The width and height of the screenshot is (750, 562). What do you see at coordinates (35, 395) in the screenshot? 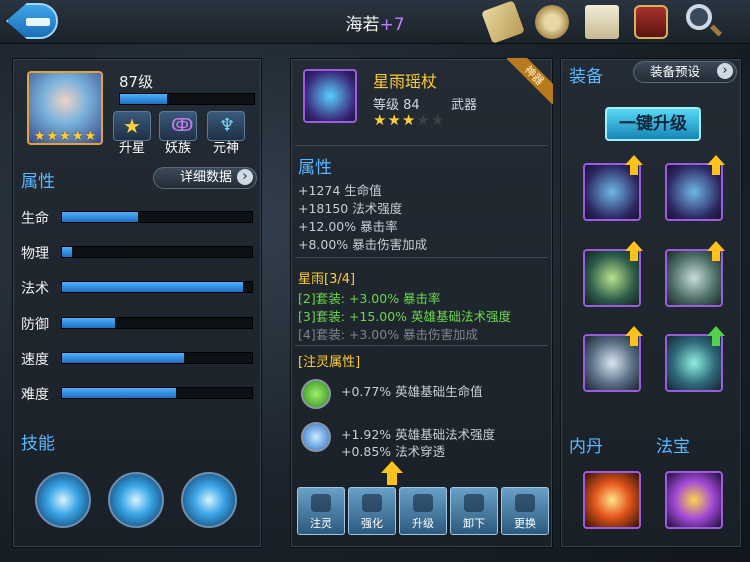
I see `stat-label: 难度` at bounding box center [35, 395].